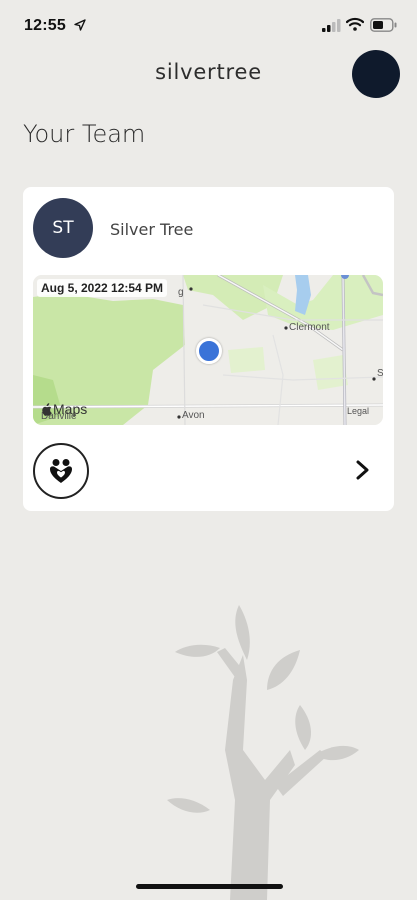 The width and height of the screenshot is (417, 900). What do you see at coordinates (355, 24) in the screenshot?
I see `wifi-icon` at bounding box center [355, 24].